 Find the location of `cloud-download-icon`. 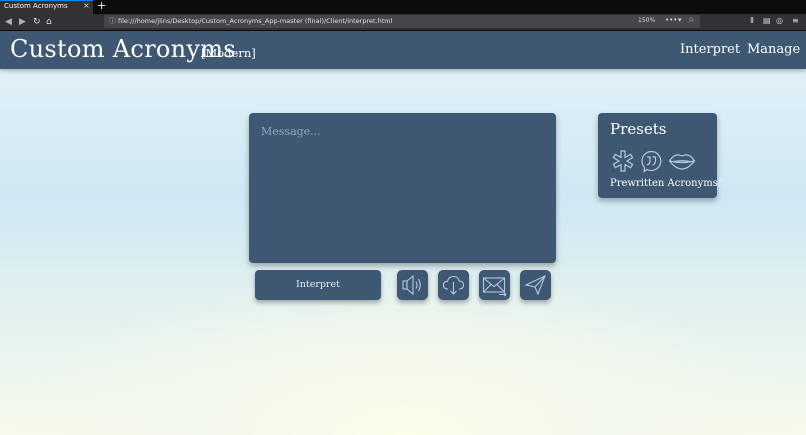

cloud-download-icon is located at coordinates (453, 285).